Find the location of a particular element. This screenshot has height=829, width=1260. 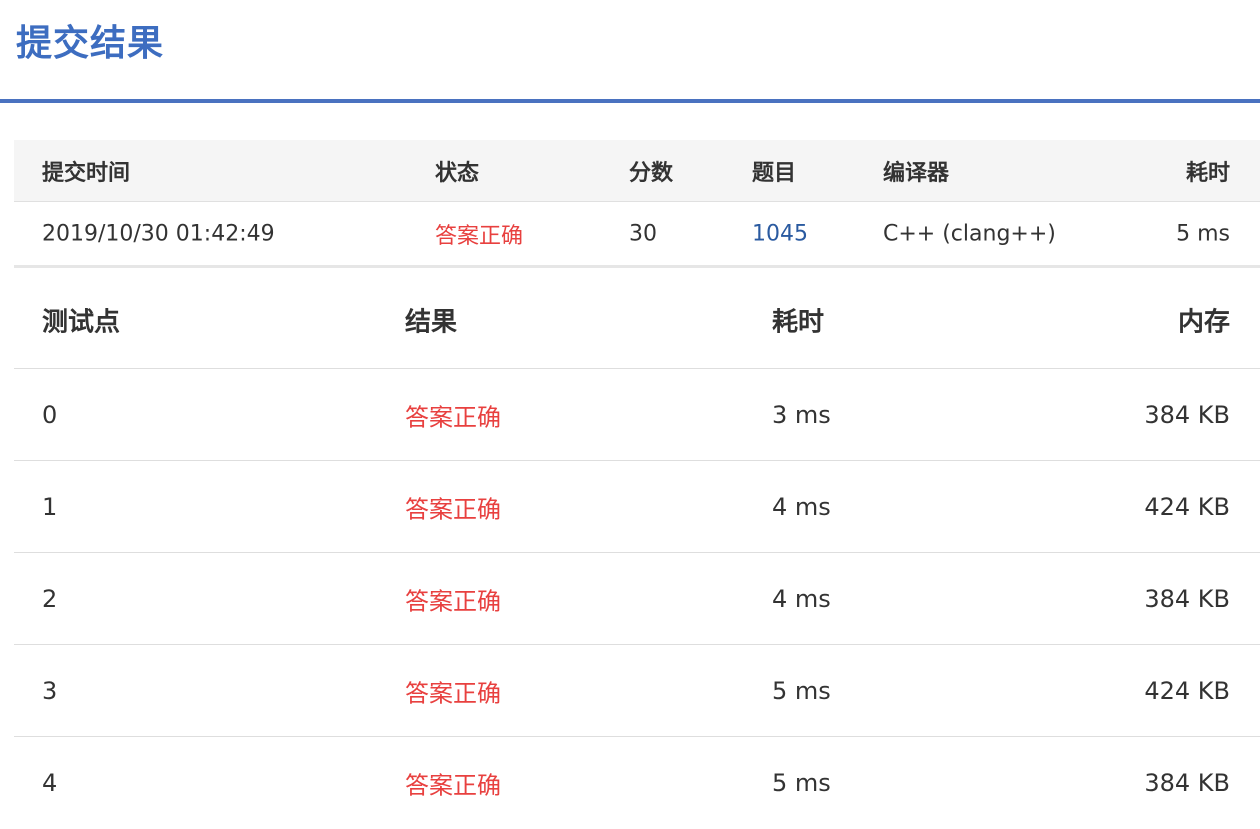

score: 30 is located at coordinates (643, 233).